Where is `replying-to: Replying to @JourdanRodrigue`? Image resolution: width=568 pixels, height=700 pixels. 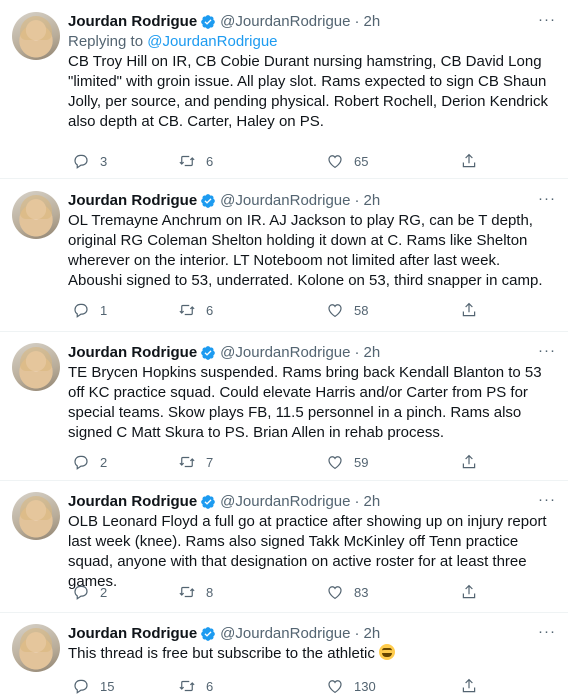
replying-to: Replying to @JourdanRodrigue is located at coordinates (312, 42).